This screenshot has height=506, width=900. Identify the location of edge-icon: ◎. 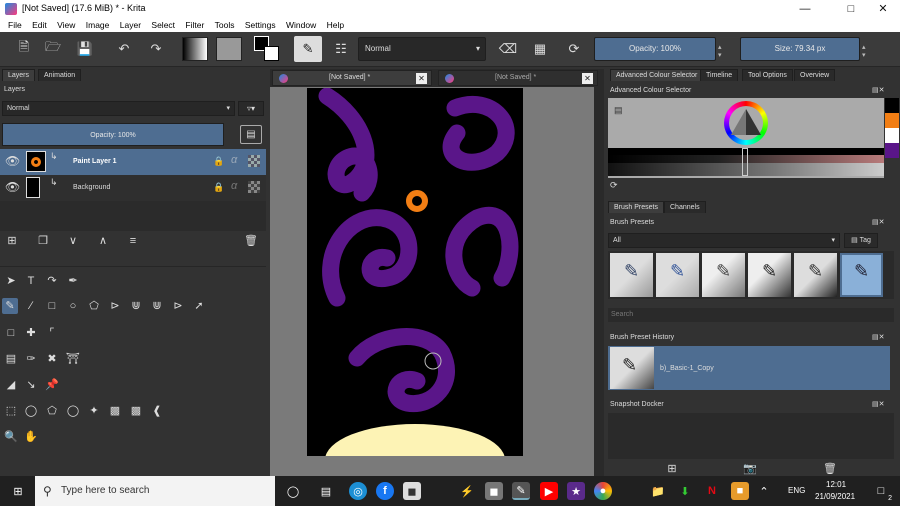
(358, 491).